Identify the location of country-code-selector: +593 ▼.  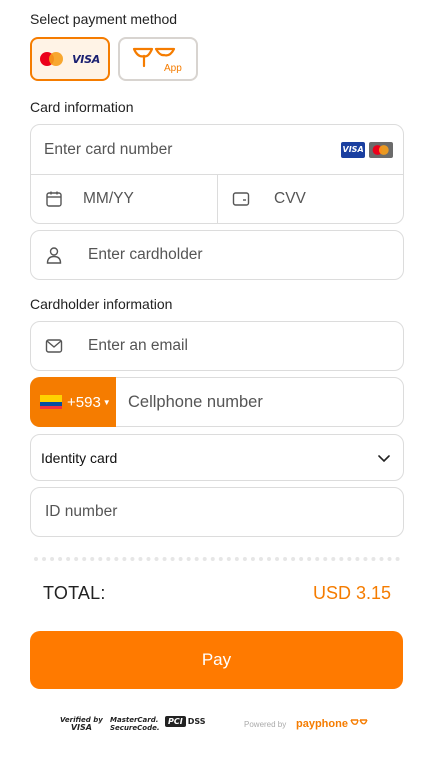
(73, 402).